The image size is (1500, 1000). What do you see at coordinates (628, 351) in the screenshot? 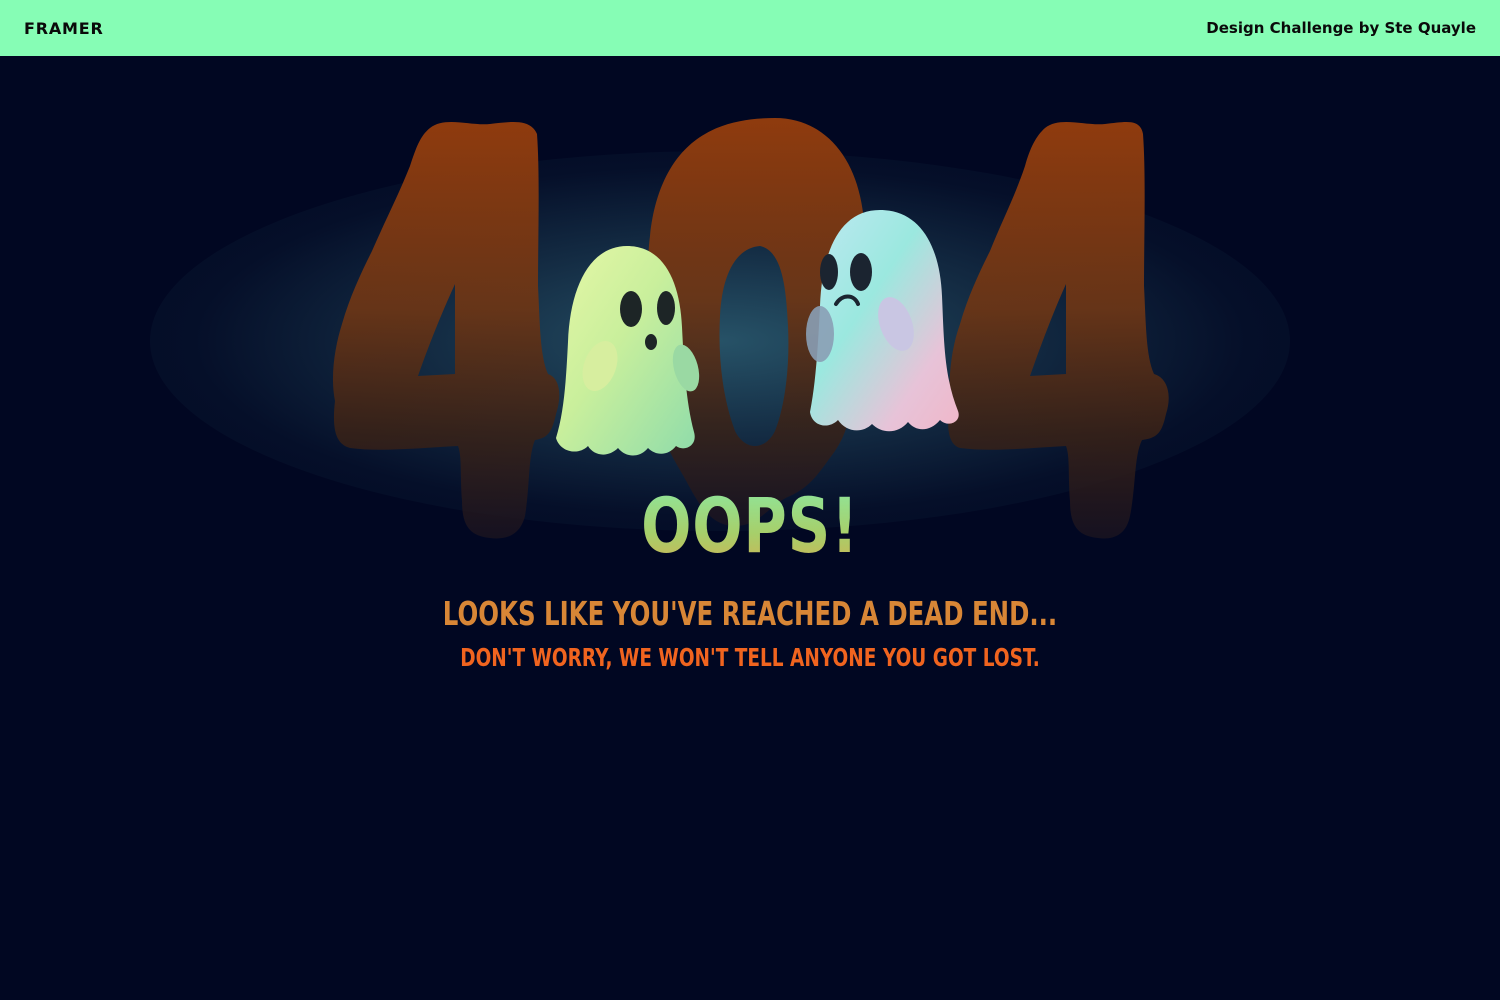
I see `ghost-surprised-icon` at bounding box center [628, 351].